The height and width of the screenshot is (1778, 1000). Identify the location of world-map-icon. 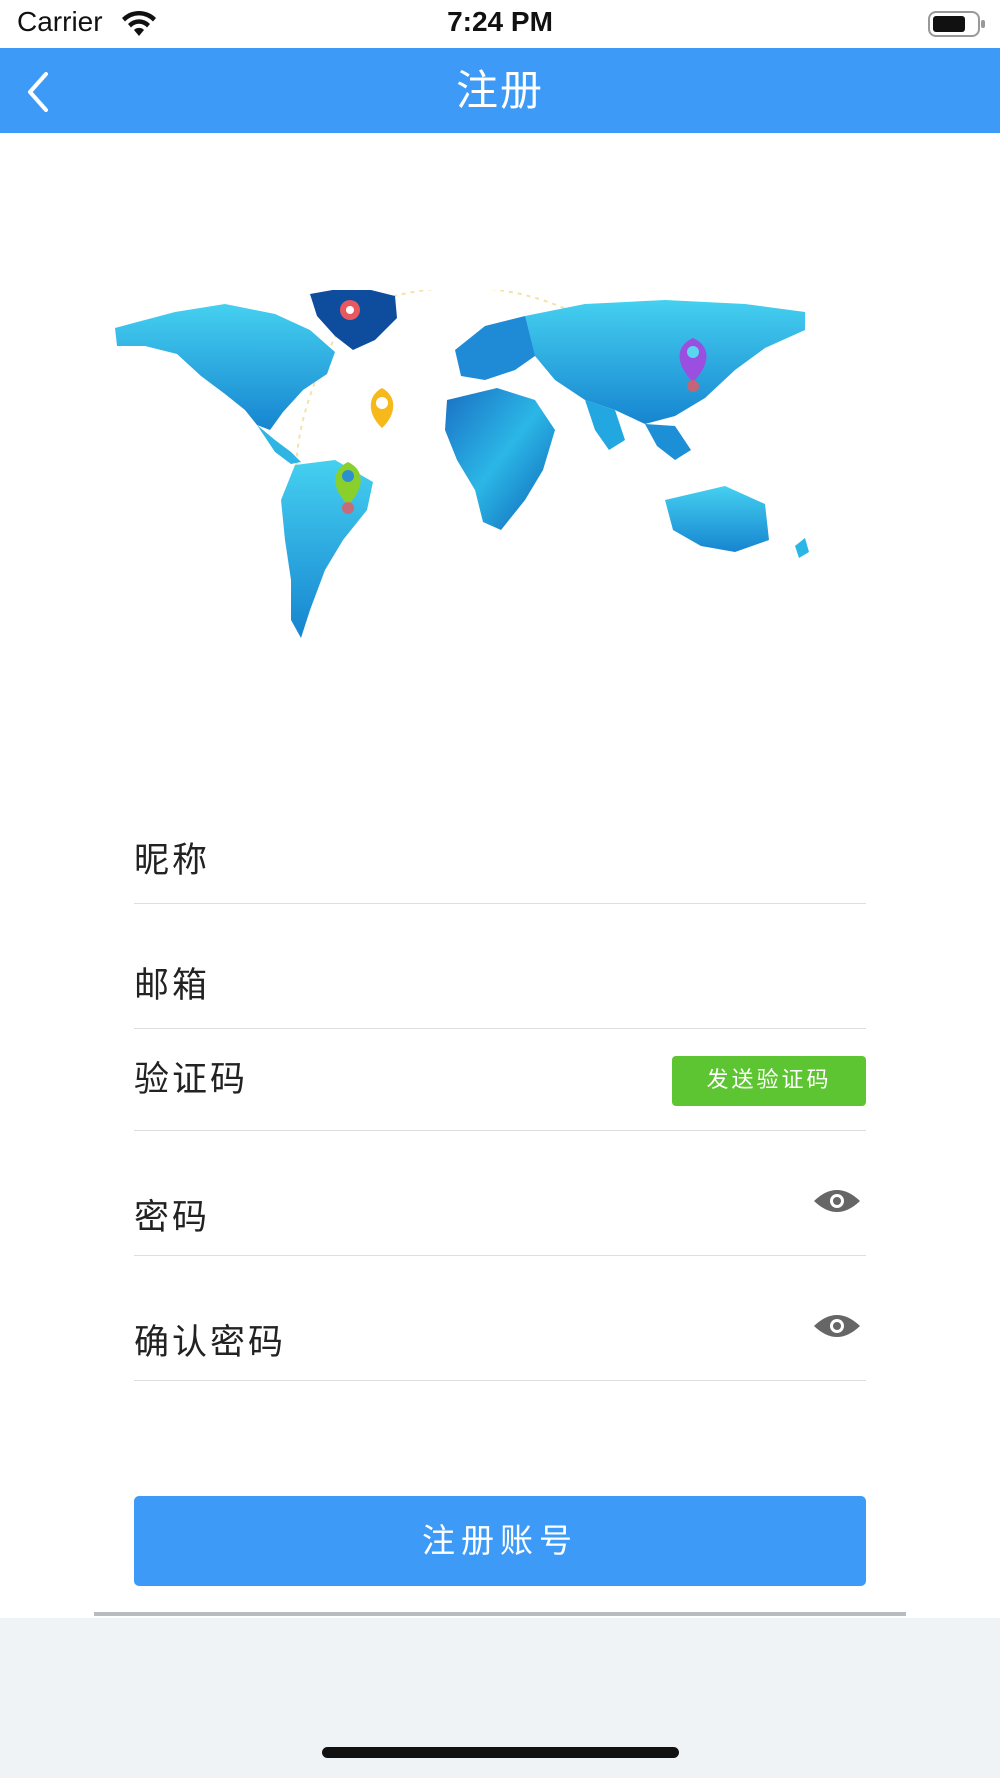
(462, 464).